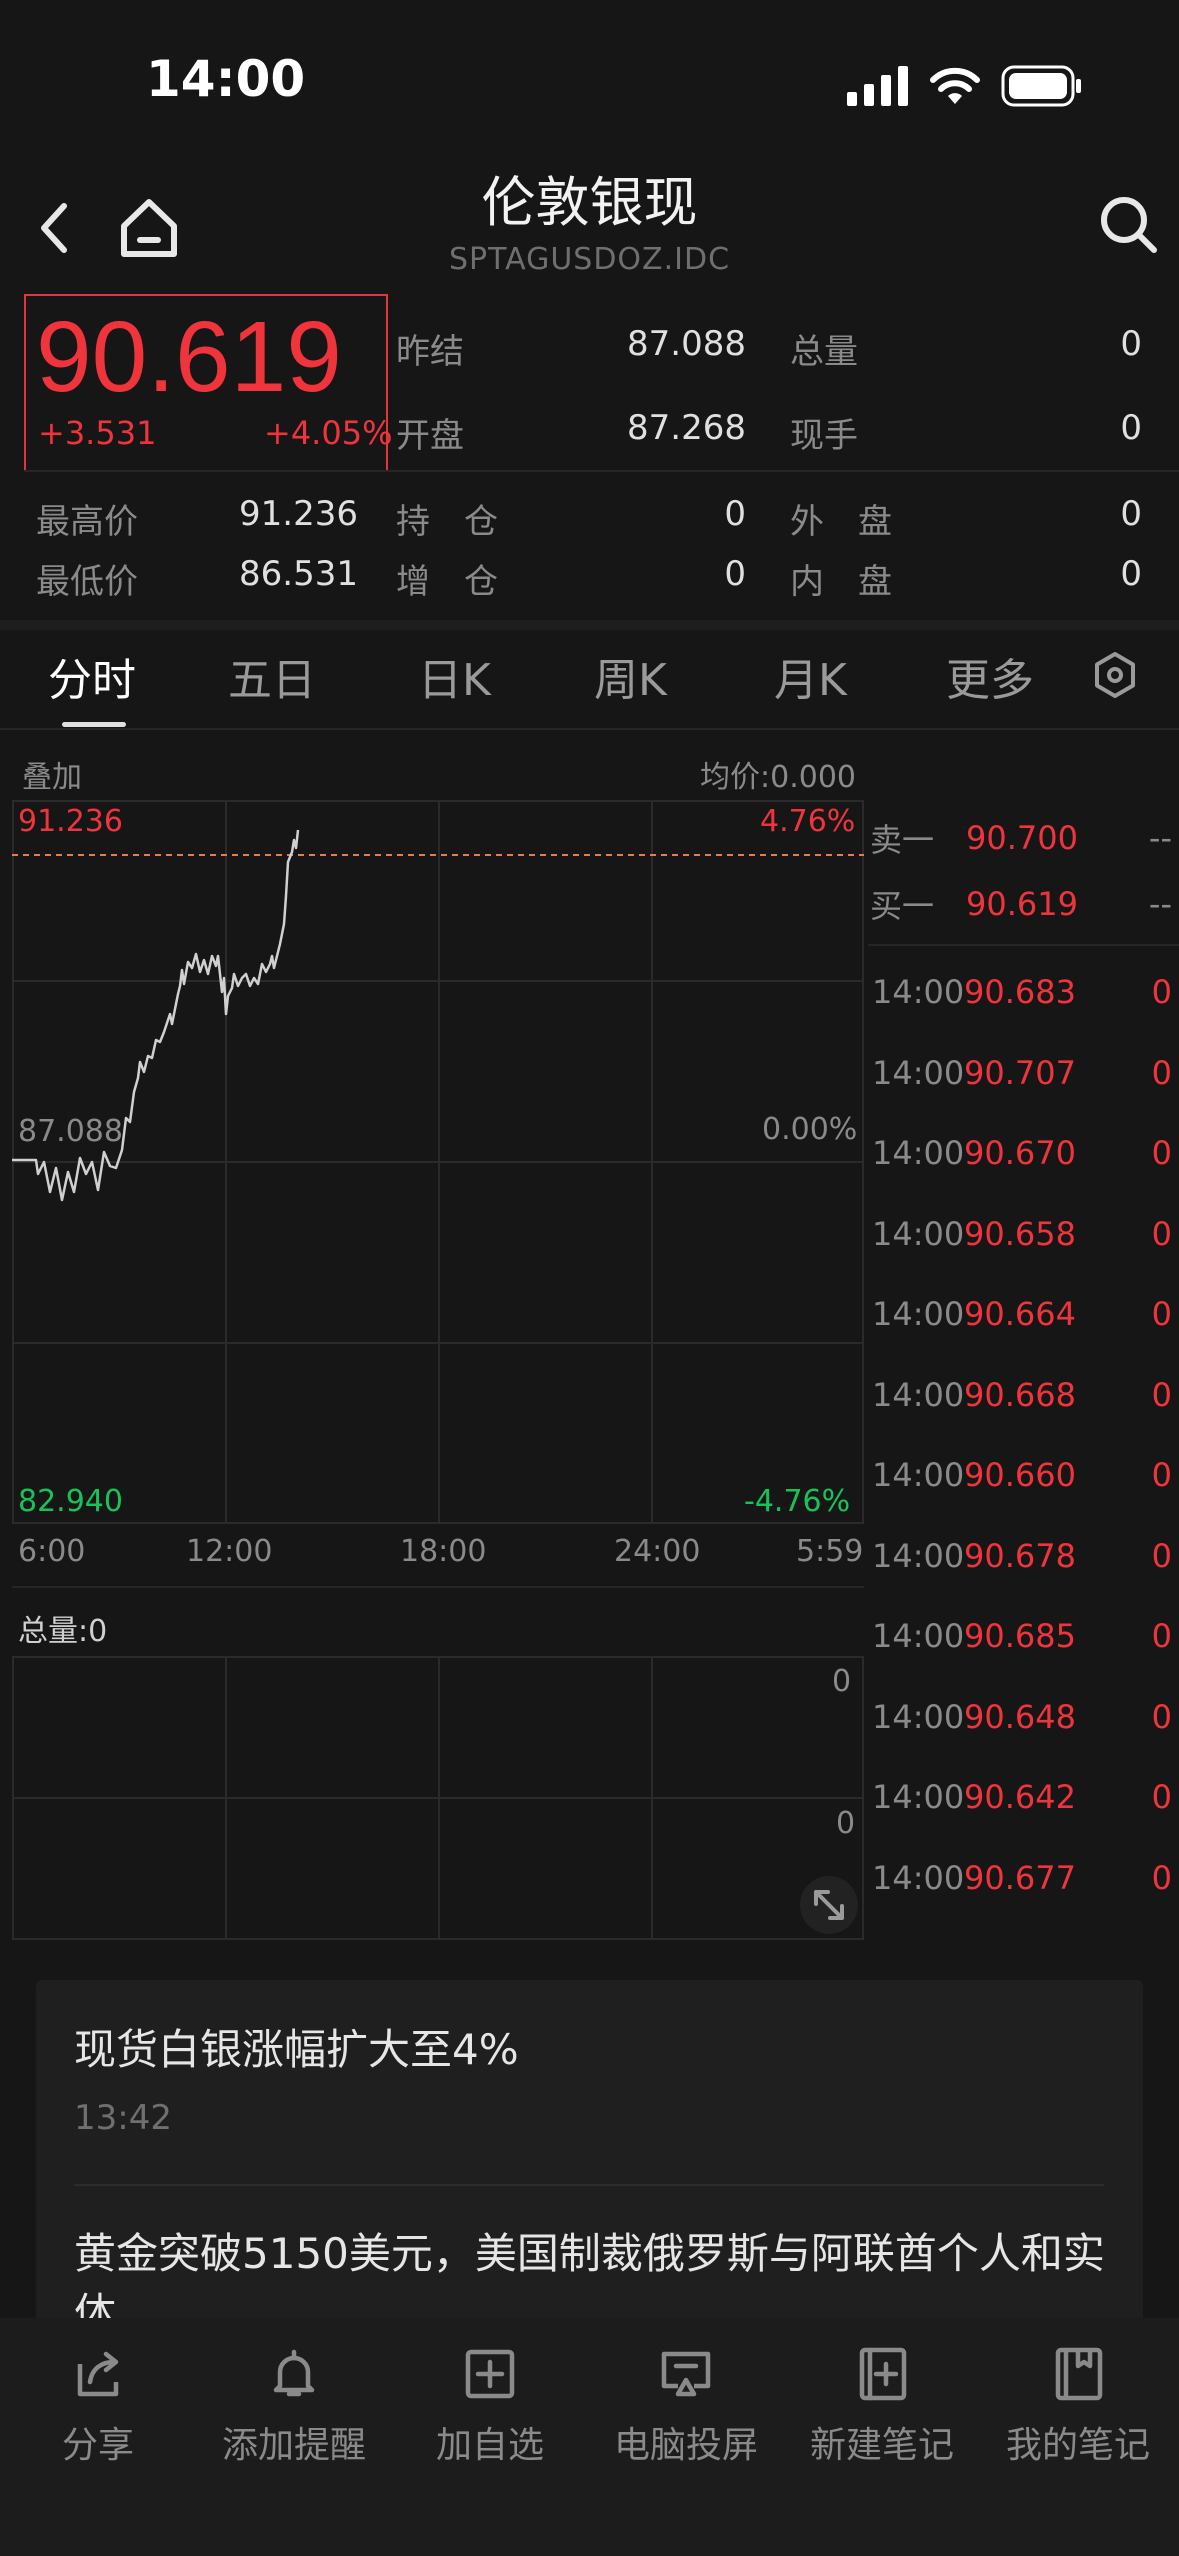 Image resolution: width=1179 pixels, height=2556 pixels. Describe the element at coordinates (810, 1129) in the screenshot. I see `y-axis-prev-pct: 0.00%` at that location.